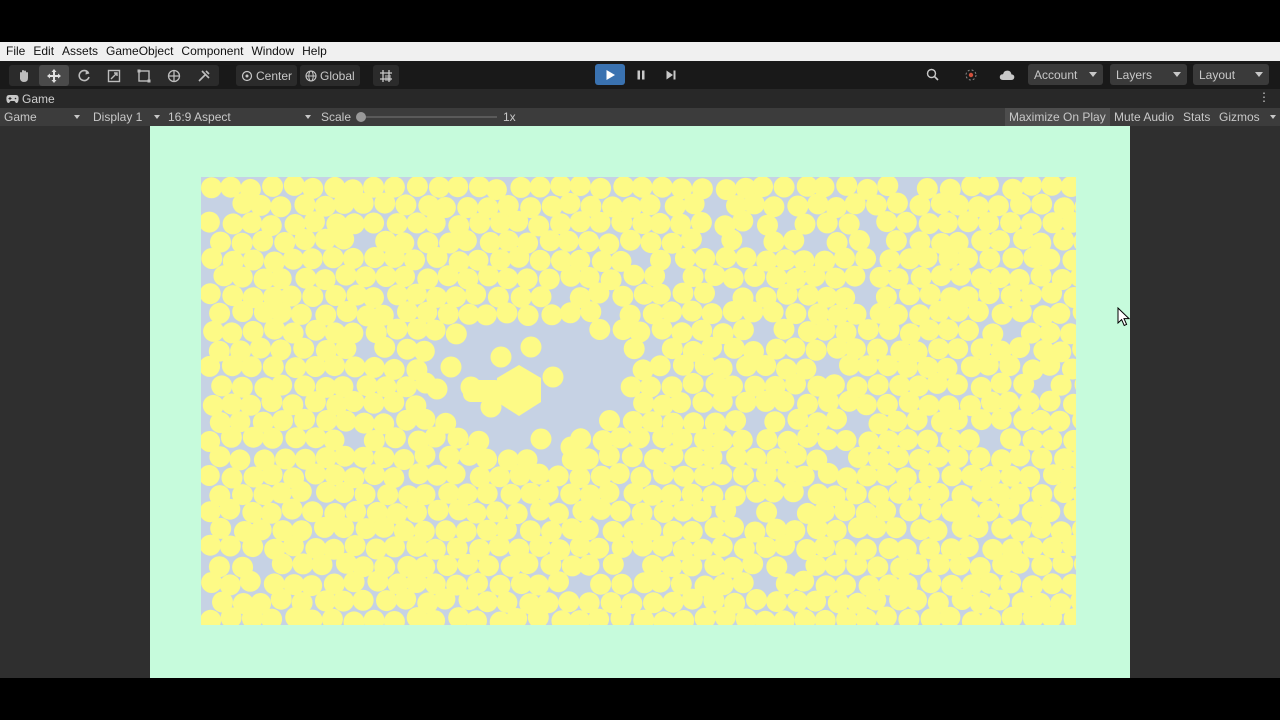  What do you see at coordinates (1148, 74) in the screenshot?
I see `layers-dropdown: Layers` at bounding box center [1148, 74].